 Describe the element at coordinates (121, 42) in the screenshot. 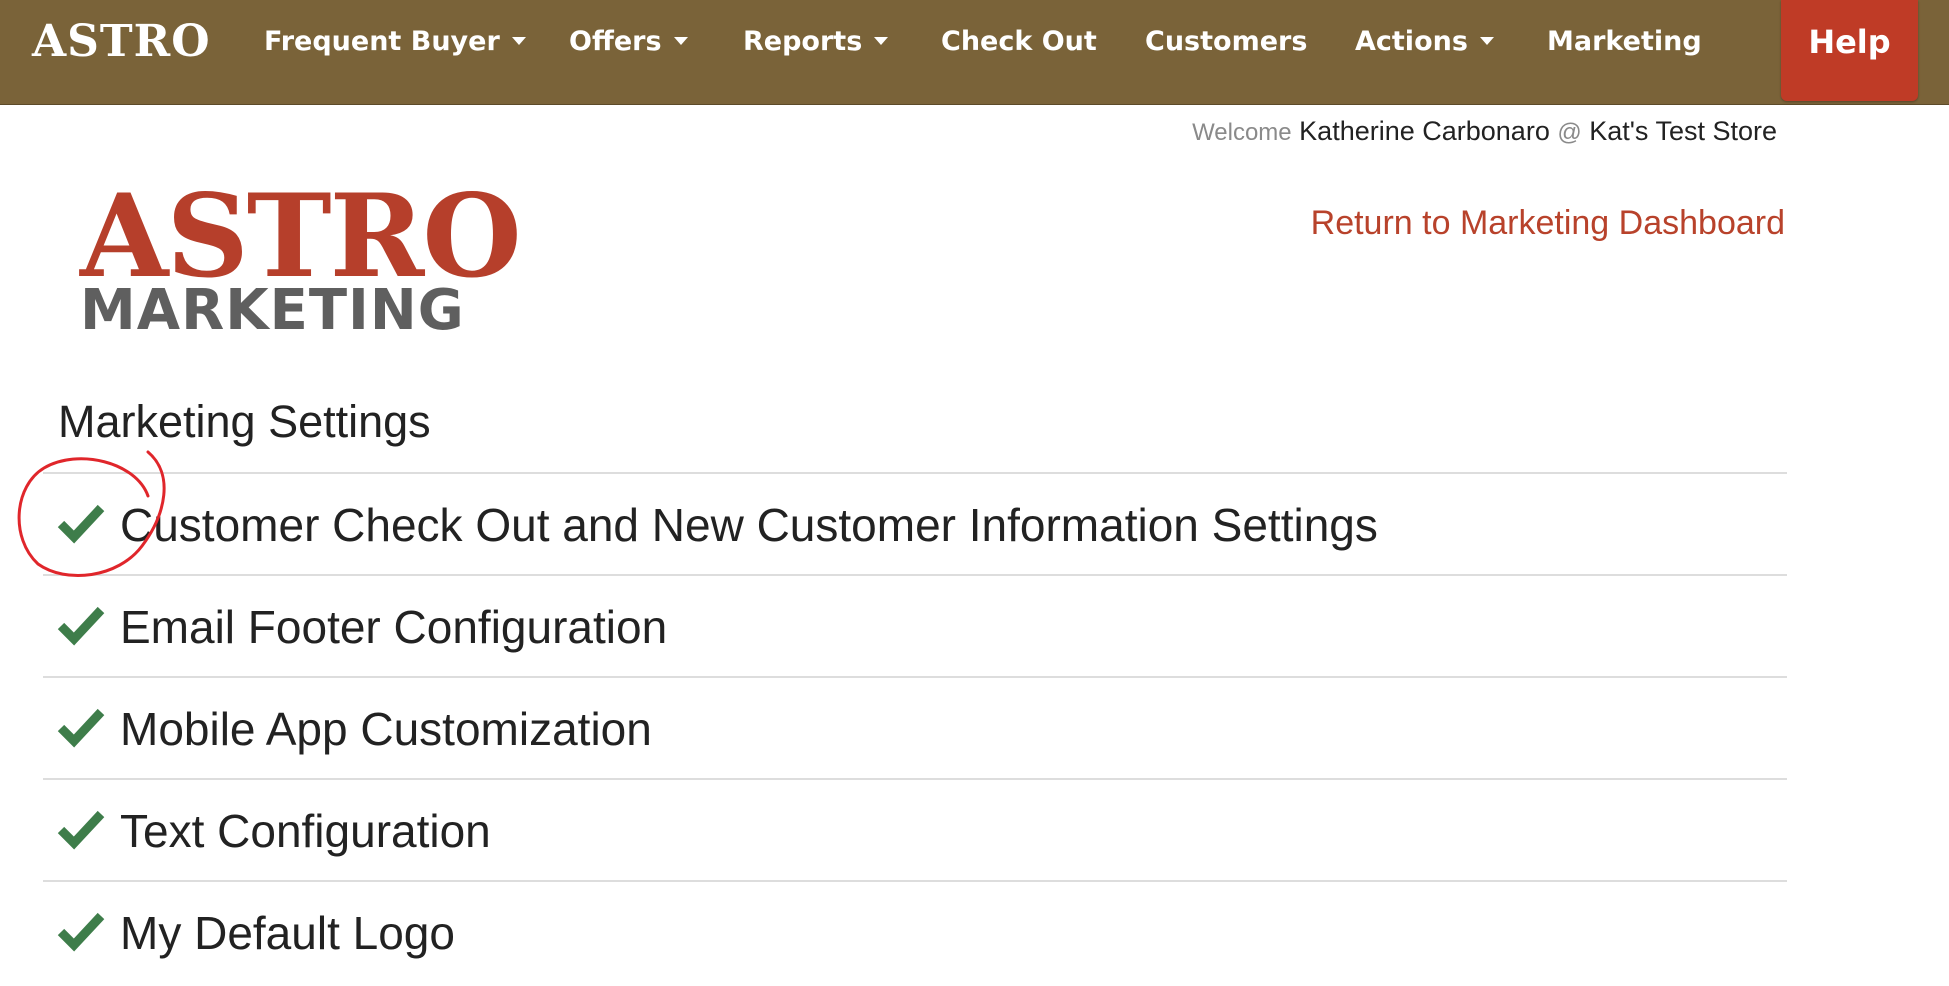

I see `brand-logo: ASTRO` at that location.